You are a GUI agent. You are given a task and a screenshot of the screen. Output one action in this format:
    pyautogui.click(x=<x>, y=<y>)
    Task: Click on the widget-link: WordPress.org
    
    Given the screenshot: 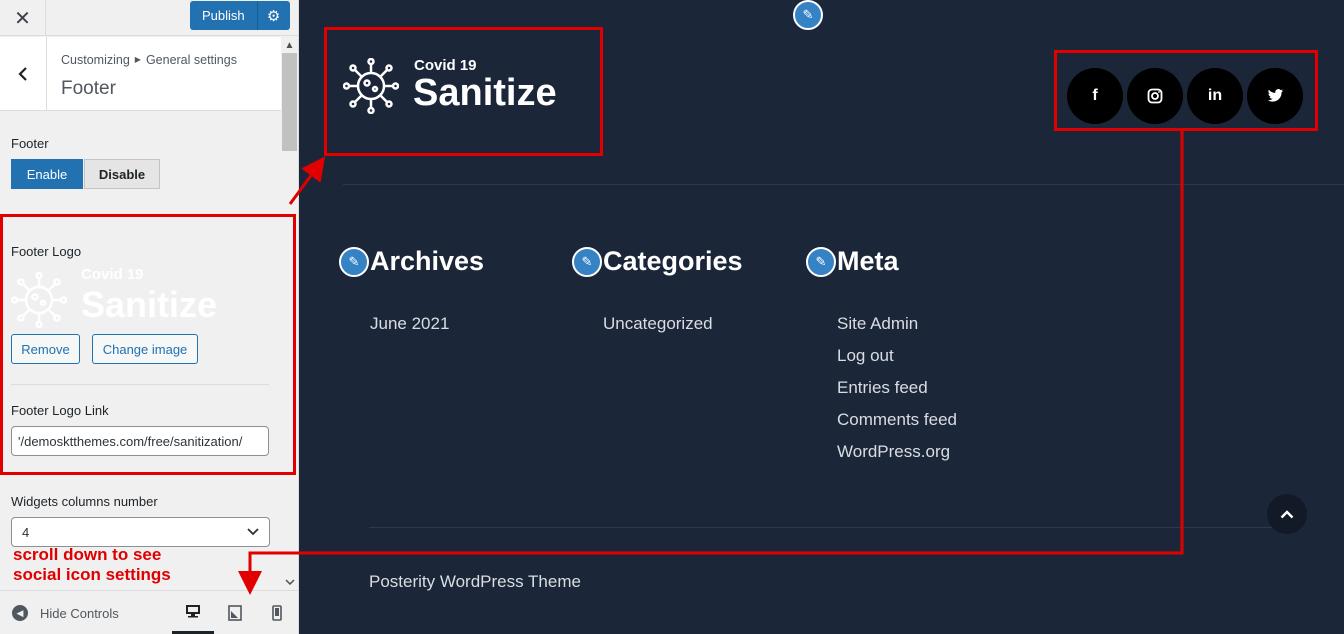 What is the action you would take?
    pyautogui.click(x=893, y=452)
    